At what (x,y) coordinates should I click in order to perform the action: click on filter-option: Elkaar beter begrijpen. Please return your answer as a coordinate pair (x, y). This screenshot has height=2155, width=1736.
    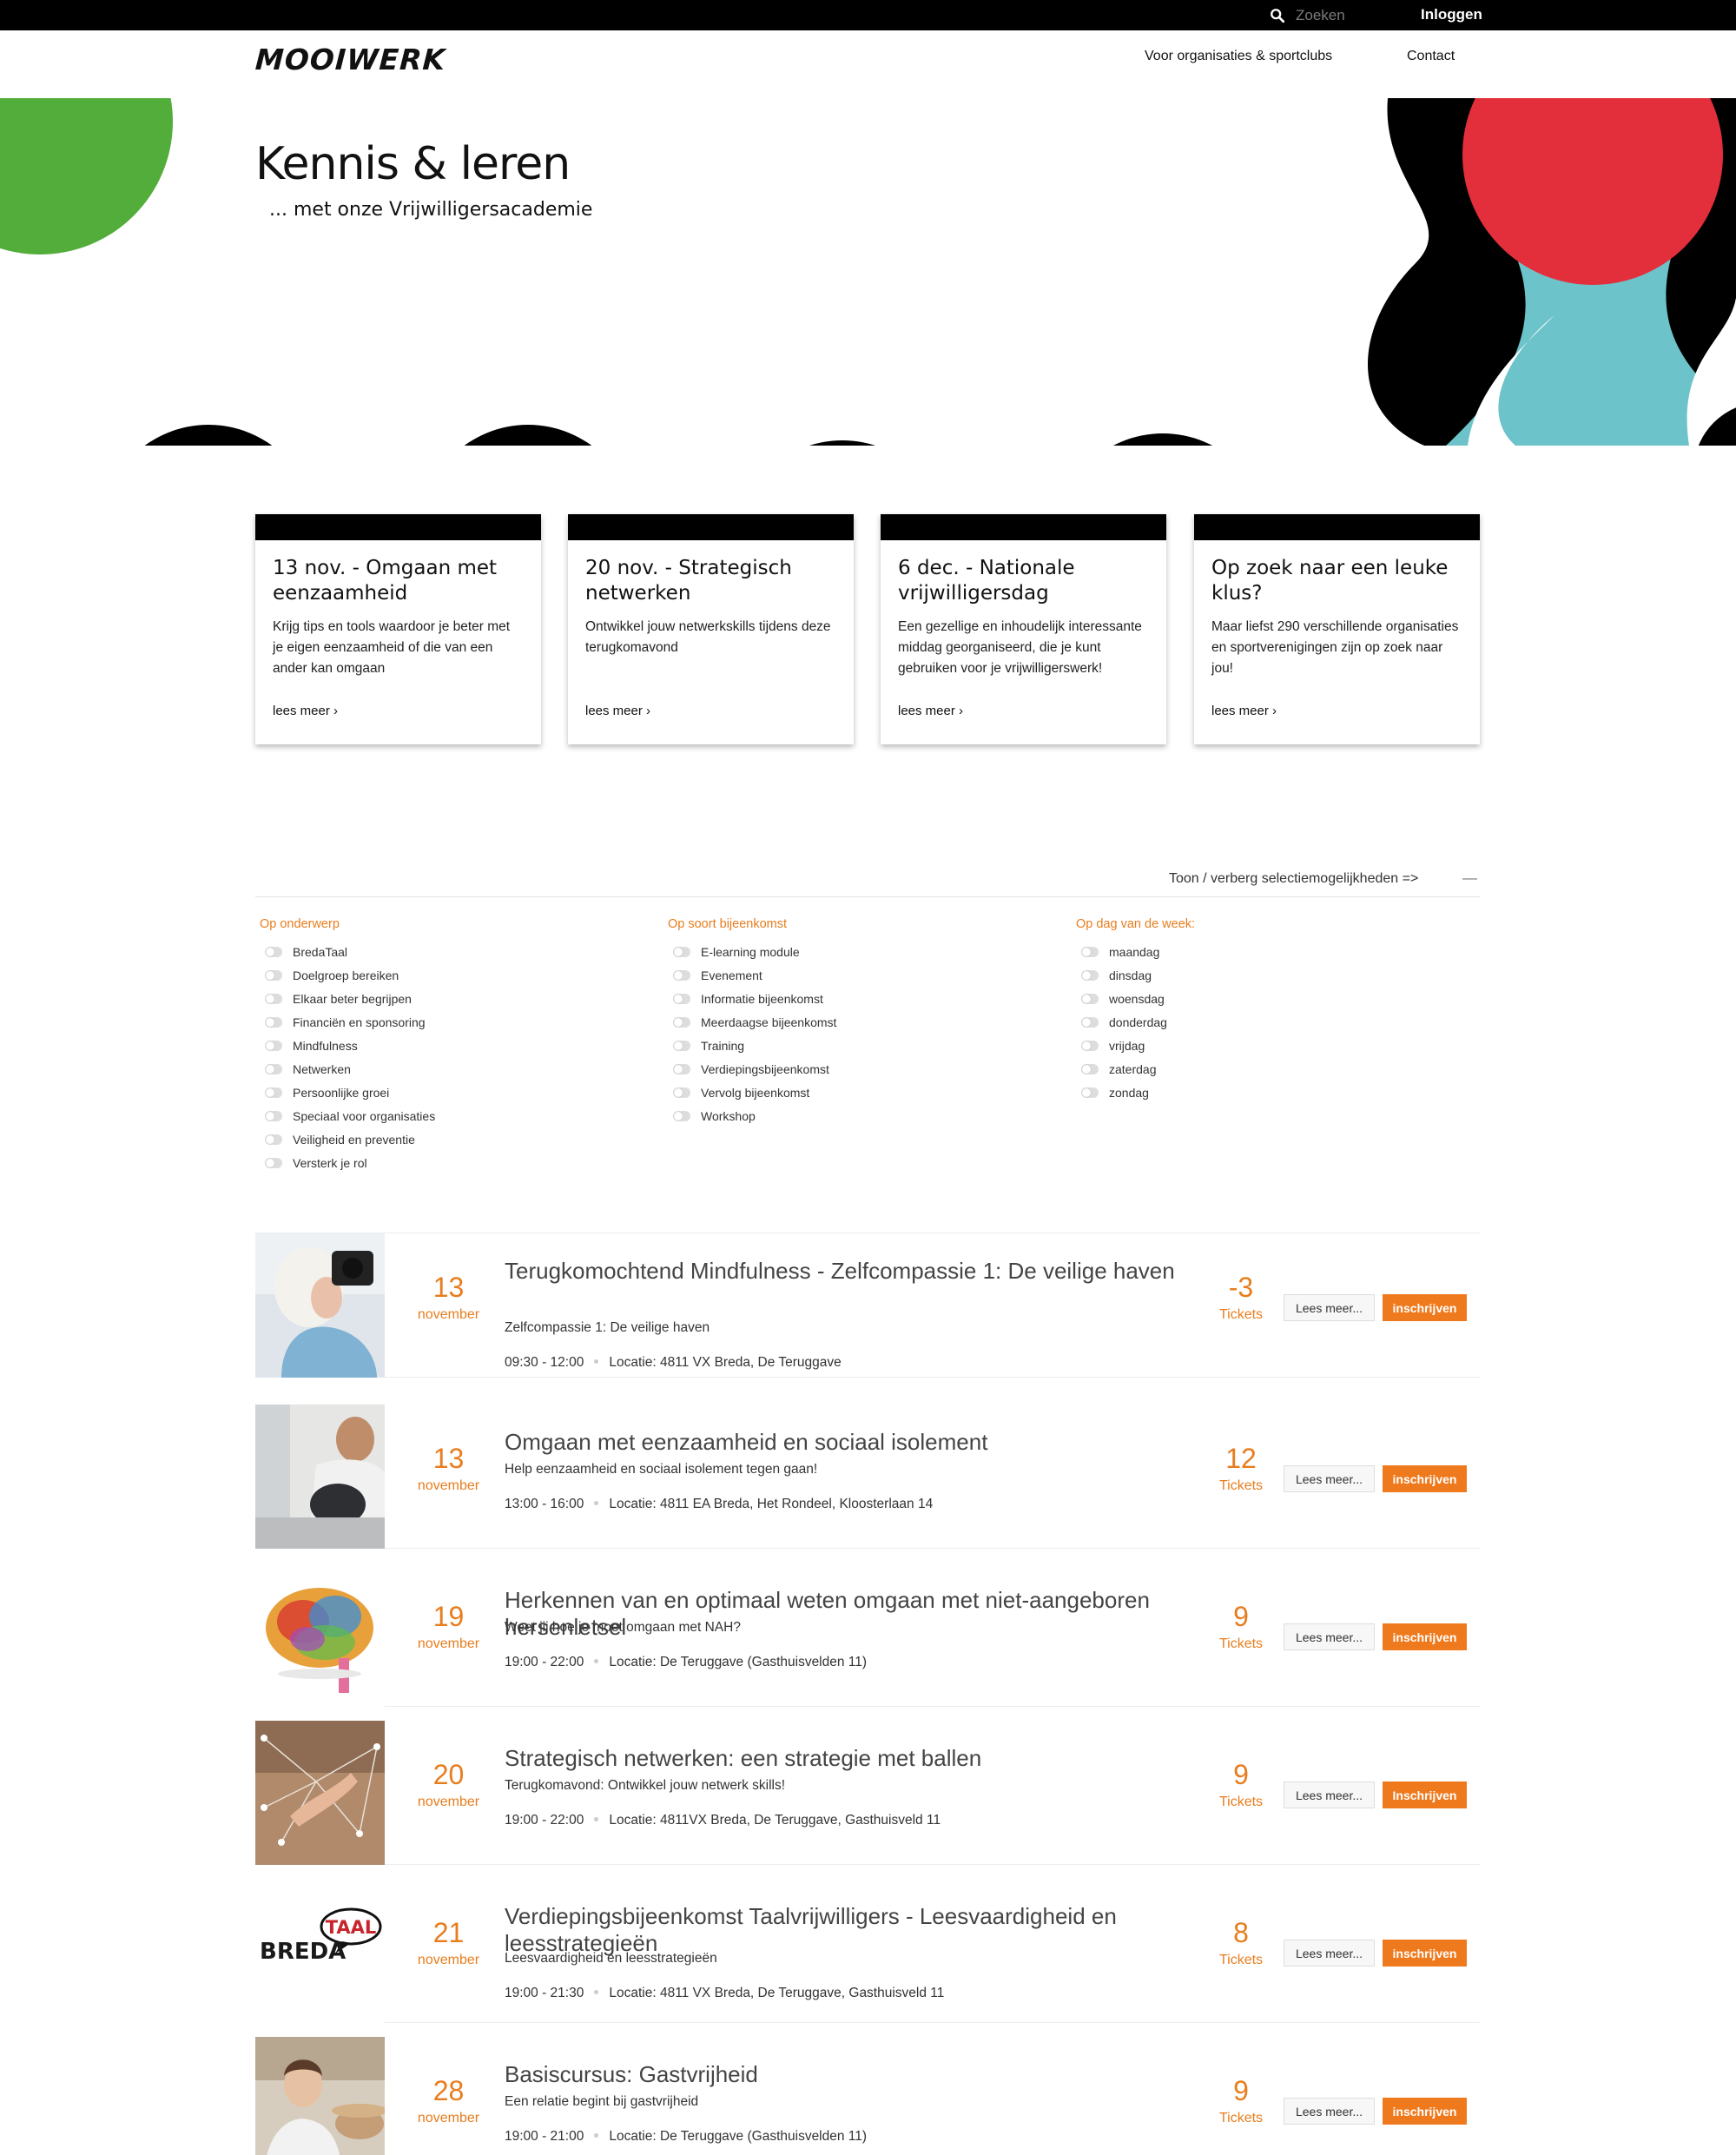
    Looking at the image, I should click on (347, 998).